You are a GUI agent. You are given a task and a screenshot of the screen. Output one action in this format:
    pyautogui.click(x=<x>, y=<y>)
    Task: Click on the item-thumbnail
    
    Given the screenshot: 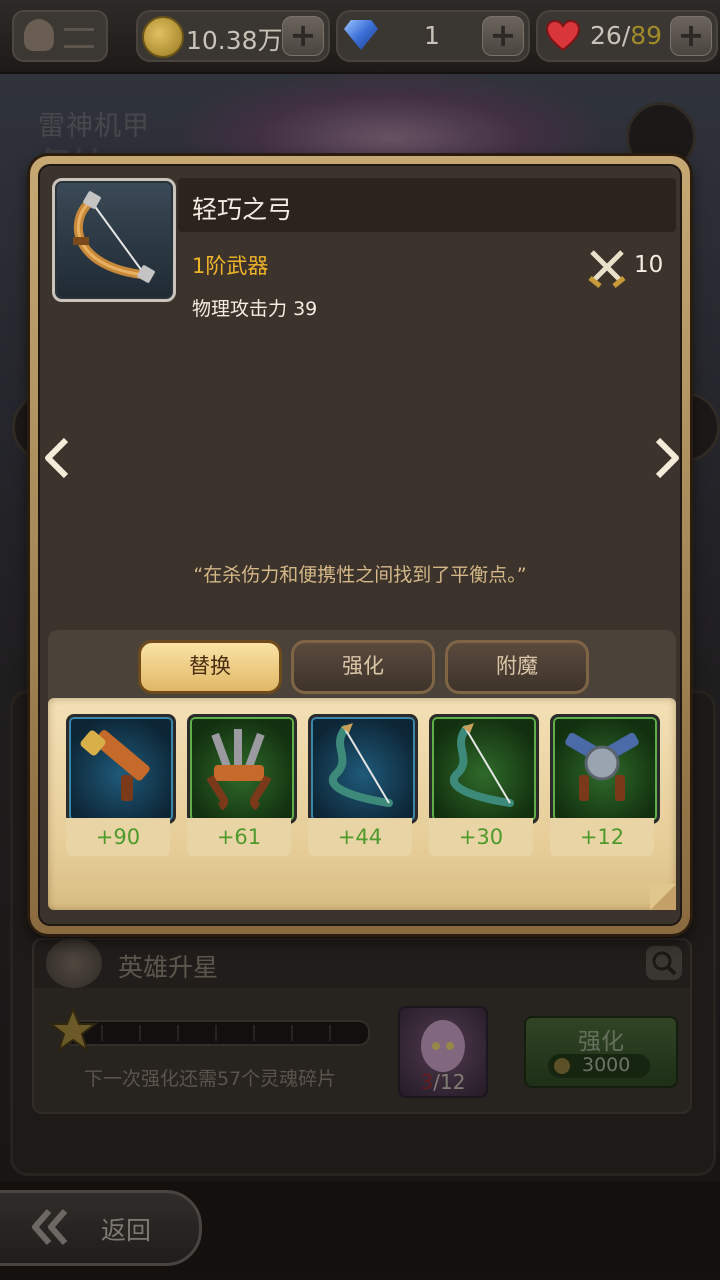 What is the action you would take?
    pyautogui.click(x=114, y=240)
    